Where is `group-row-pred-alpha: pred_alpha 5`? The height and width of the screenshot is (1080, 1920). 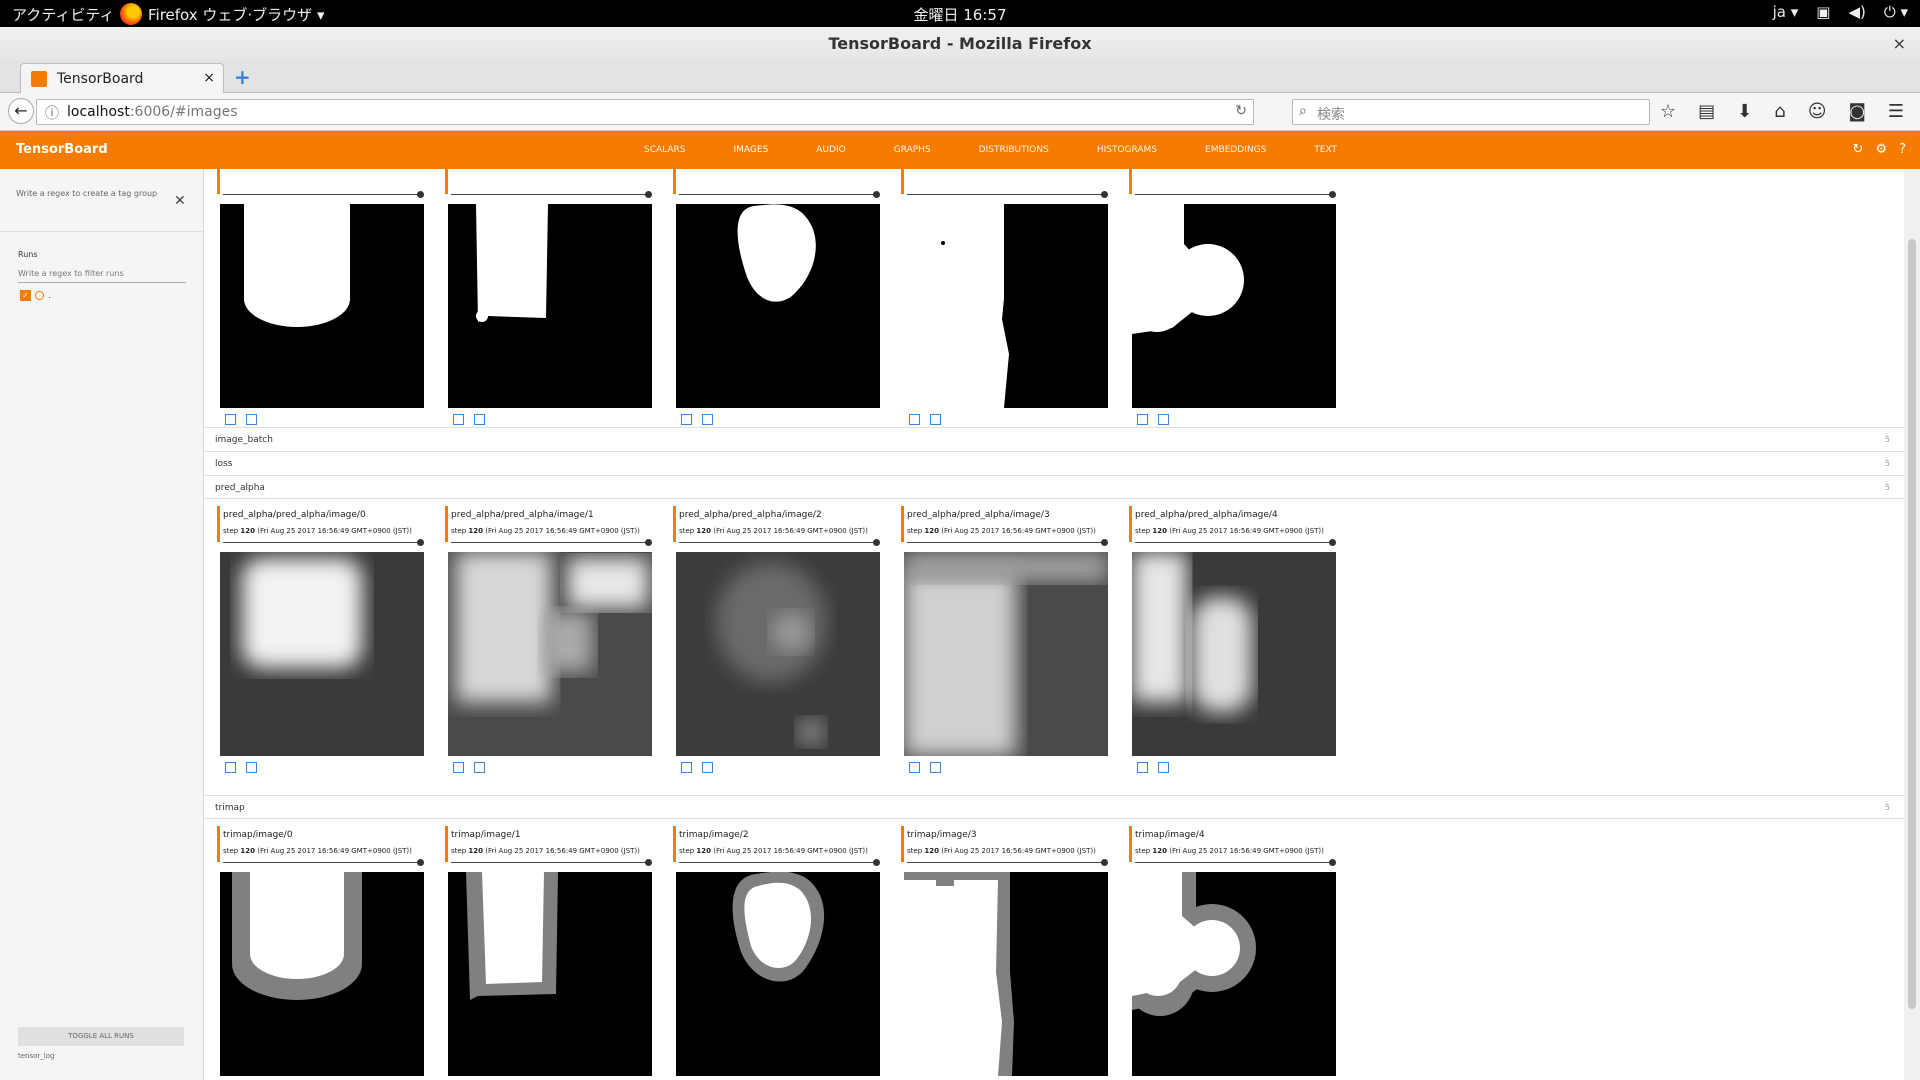
group-row-pred-alpha: pred_alpha 5 is located at coordinates (1054, 487).